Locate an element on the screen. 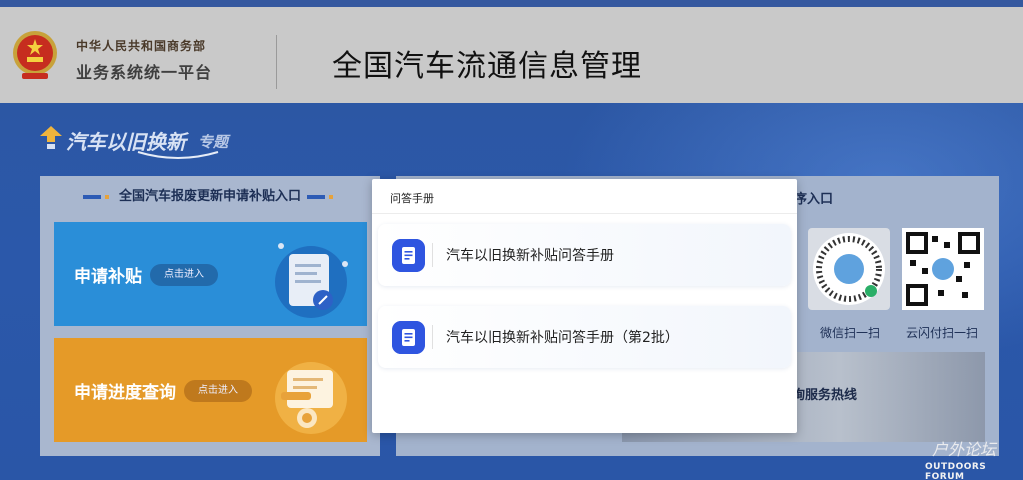  card-title: 申请进度查询 is located at coordinates (125, 393).